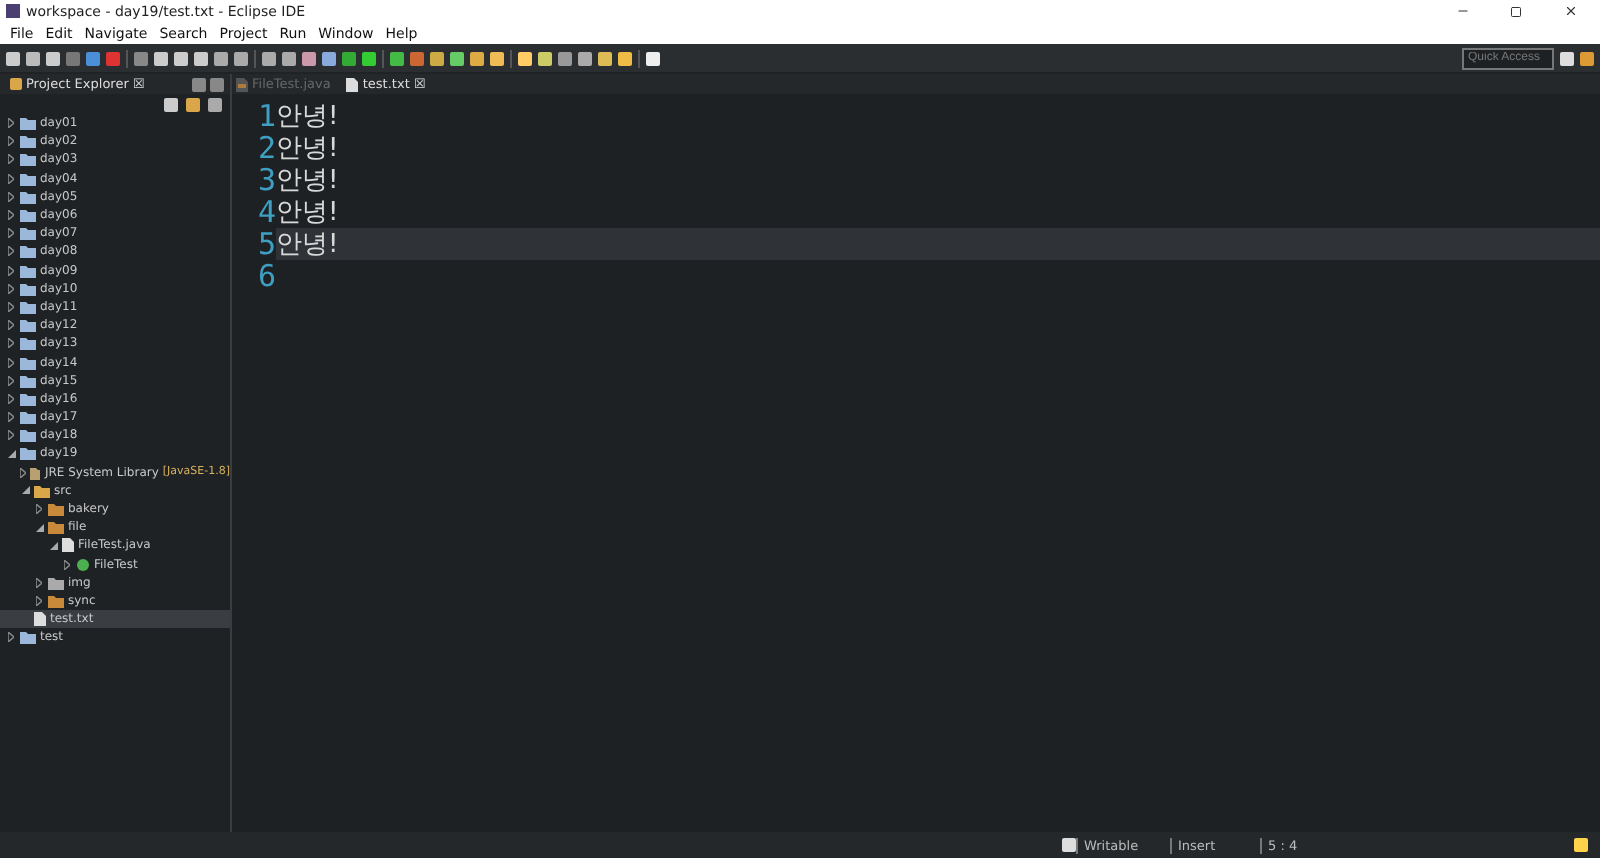 The width and height of the screenshot is (1600, 858). I want to click on class-icon, so click(83, 564).